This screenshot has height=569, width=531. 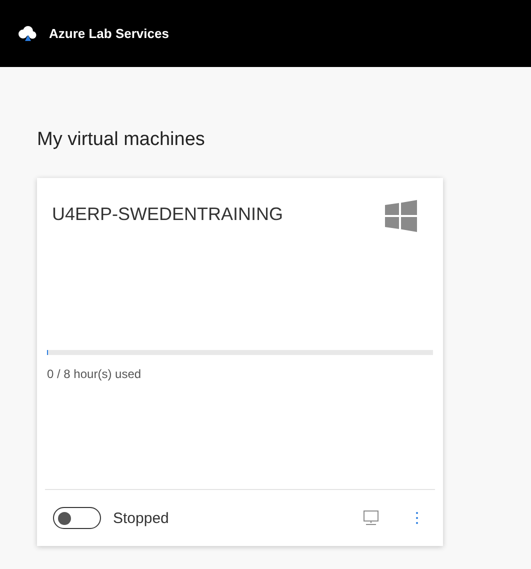 I want to click on more-options-icon, so click(x=417, y=518).